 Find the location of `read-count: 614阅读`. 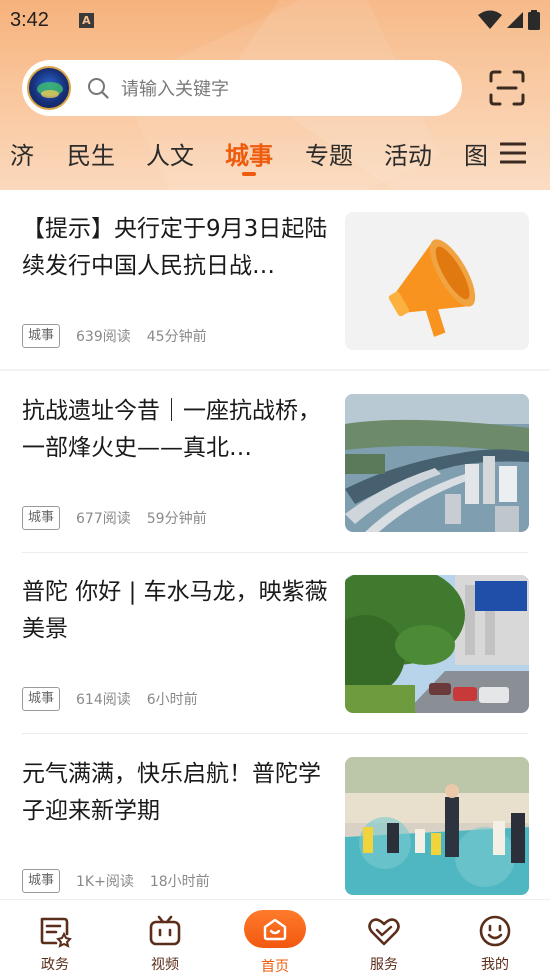

read-count: 614阅读 is located at coordinates (103, 700).